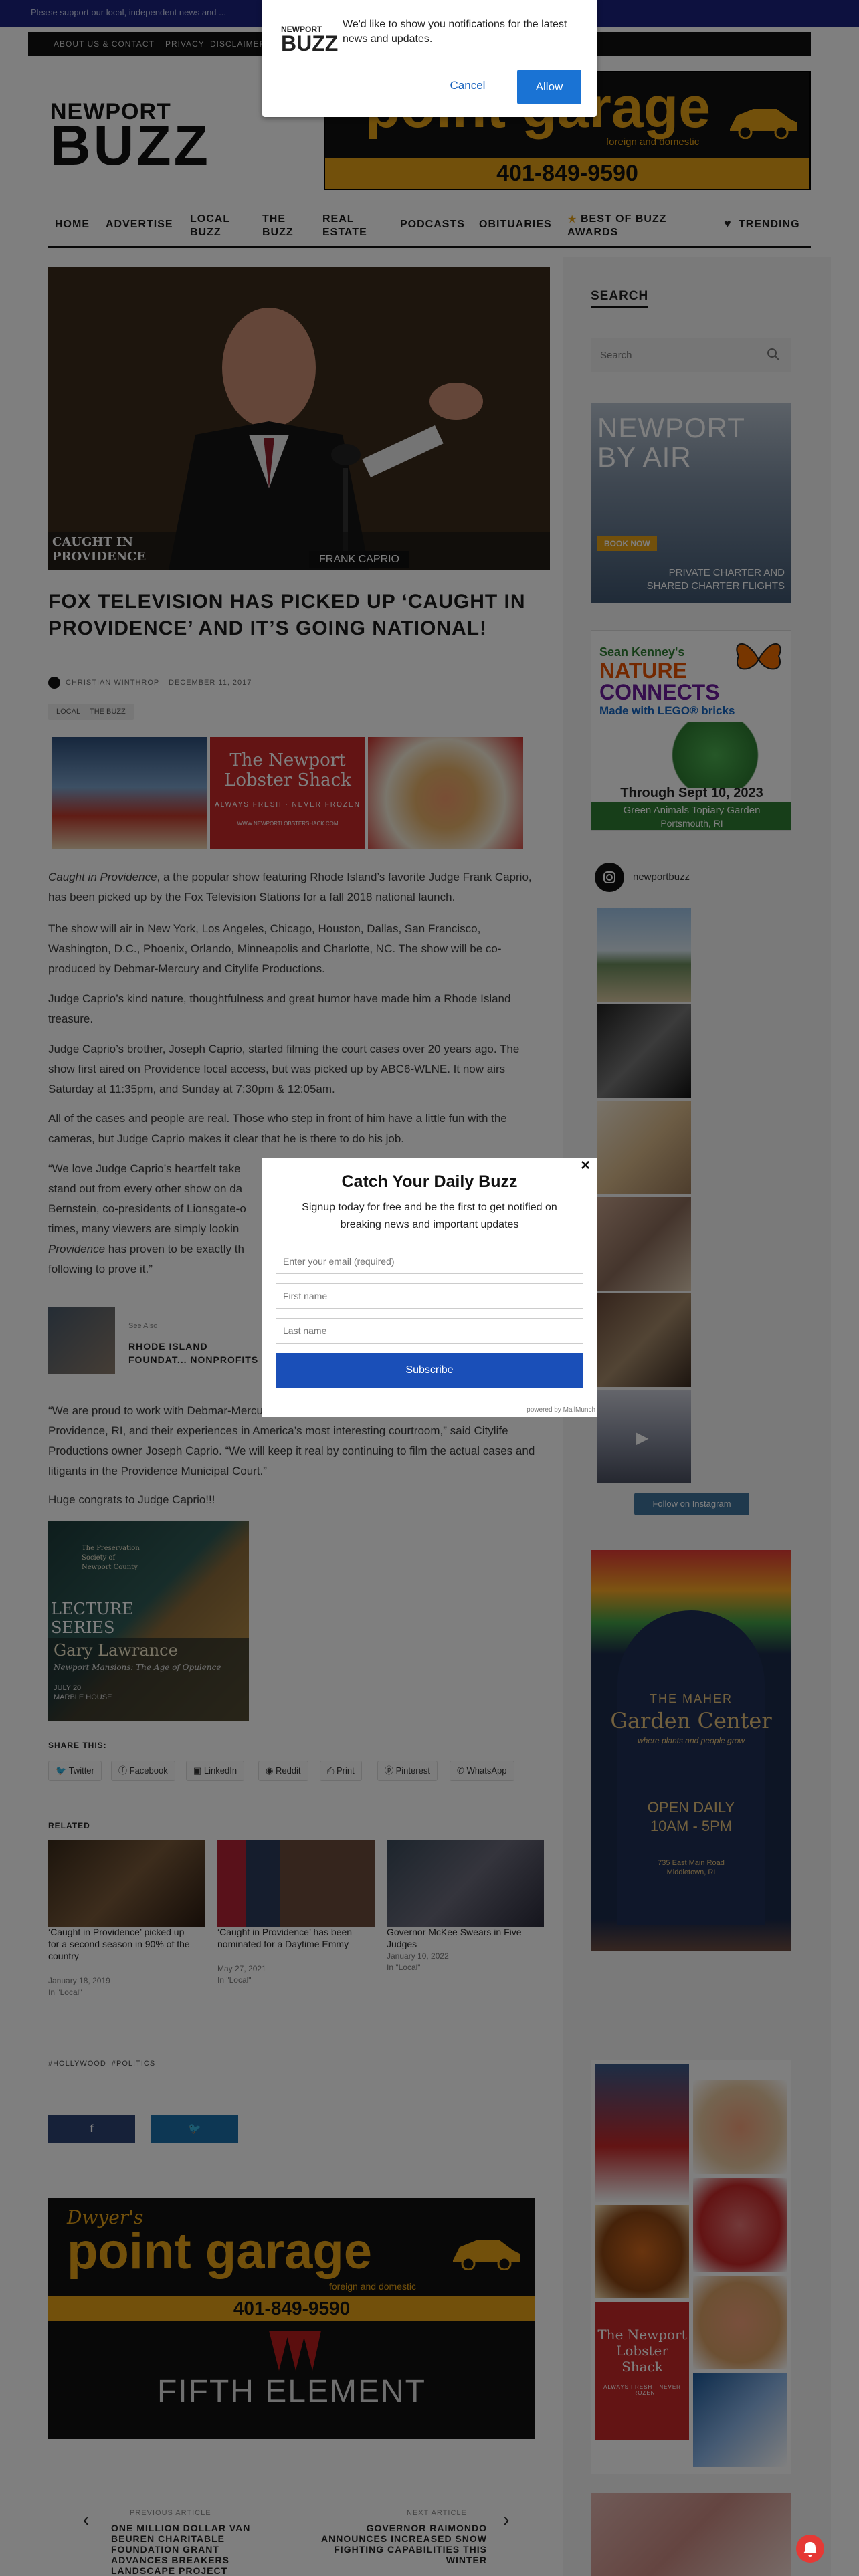 The image size is (859, 2576). What do you see at coordinates (468, 86) in the screenshot?
I see `notification-cancel-button: Cancel` at bounding box center [468, 86].